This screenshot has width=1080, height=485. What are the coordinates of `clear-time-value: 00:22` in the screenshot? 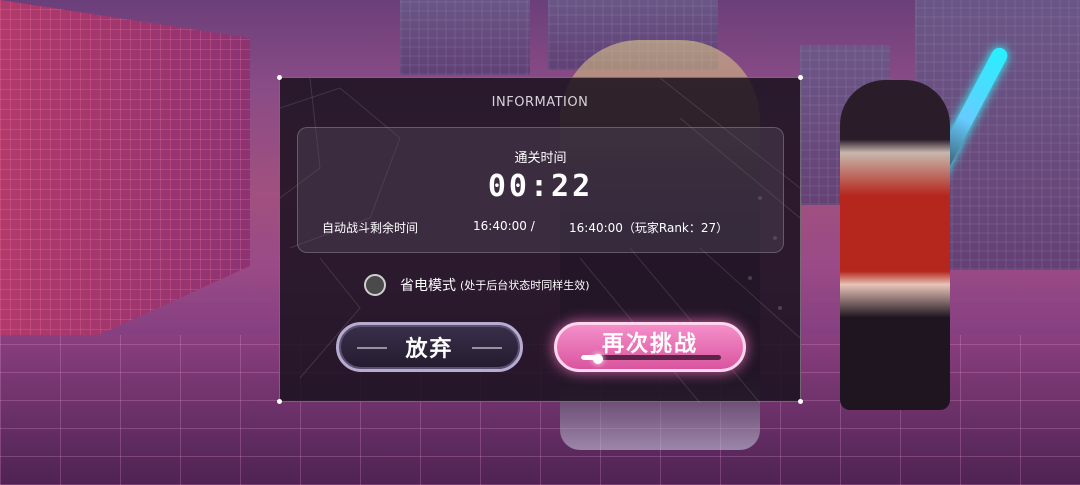 It's located at (540, 186).